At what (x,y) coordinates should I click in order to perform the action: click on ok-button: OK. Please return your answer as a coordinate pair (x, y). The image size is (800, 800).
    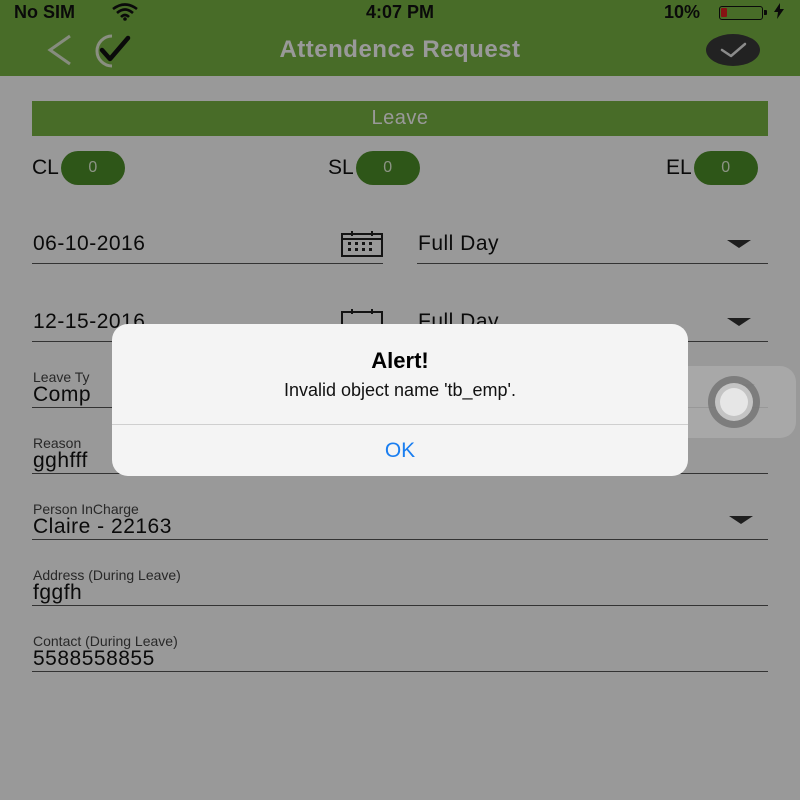
    Looking at the image, I should click on (400, 450).